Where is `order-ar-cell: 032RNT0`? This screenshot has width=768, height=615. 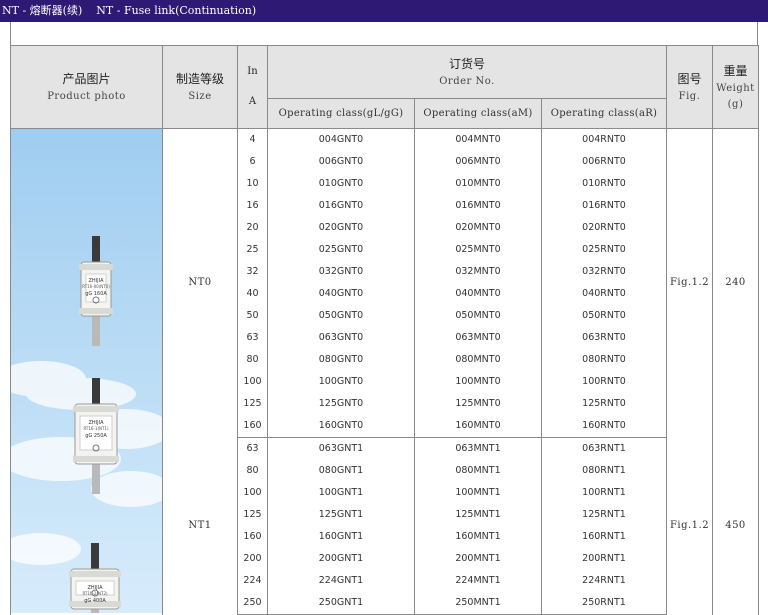
order-ar-cell: 032RNT0 is located at coordinates (604, 272).